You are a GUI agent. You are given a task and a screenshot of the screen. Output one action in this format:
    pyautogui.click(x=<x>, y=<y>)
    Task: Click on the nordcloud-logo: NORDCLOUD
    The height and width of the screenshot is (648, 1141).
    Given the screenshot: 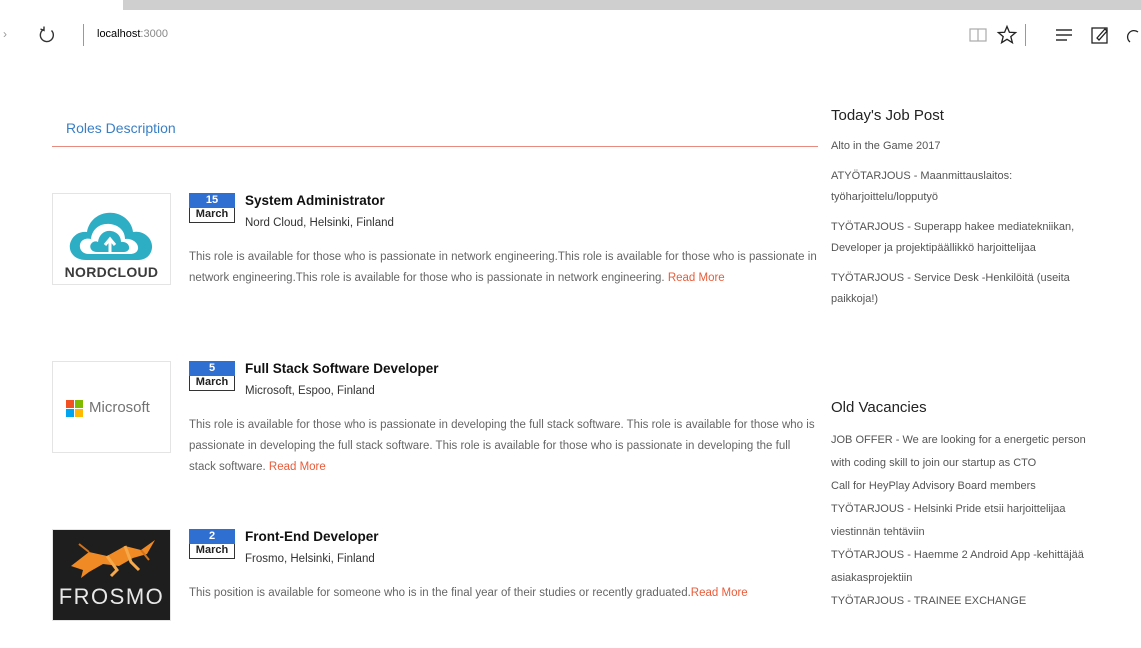 What is the action you would take?
    pyautogui.click(x=111, y=239)
    